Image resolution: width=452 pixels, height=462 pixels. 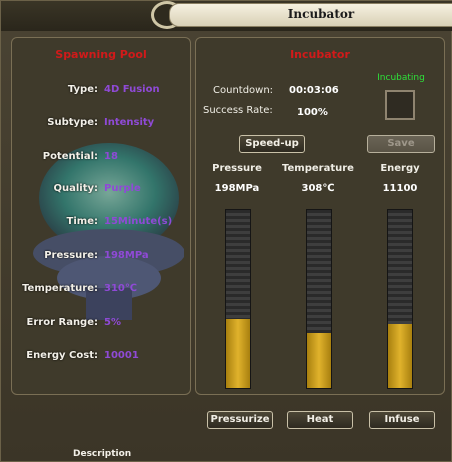 What do you see at coordinates (401, 78) in the screenshot?
I see `incubating-status: Incubating` at bounding box center [401, 78].